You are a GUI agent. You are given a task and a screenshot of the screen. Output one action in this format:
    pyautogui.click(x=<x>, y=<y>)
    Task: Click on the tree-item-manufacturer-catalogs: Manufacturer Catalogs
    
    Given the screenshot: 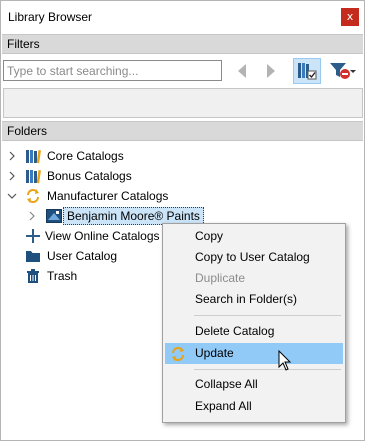 What is the action you would take?
    pyautogui.click(x=171, y=196)
    